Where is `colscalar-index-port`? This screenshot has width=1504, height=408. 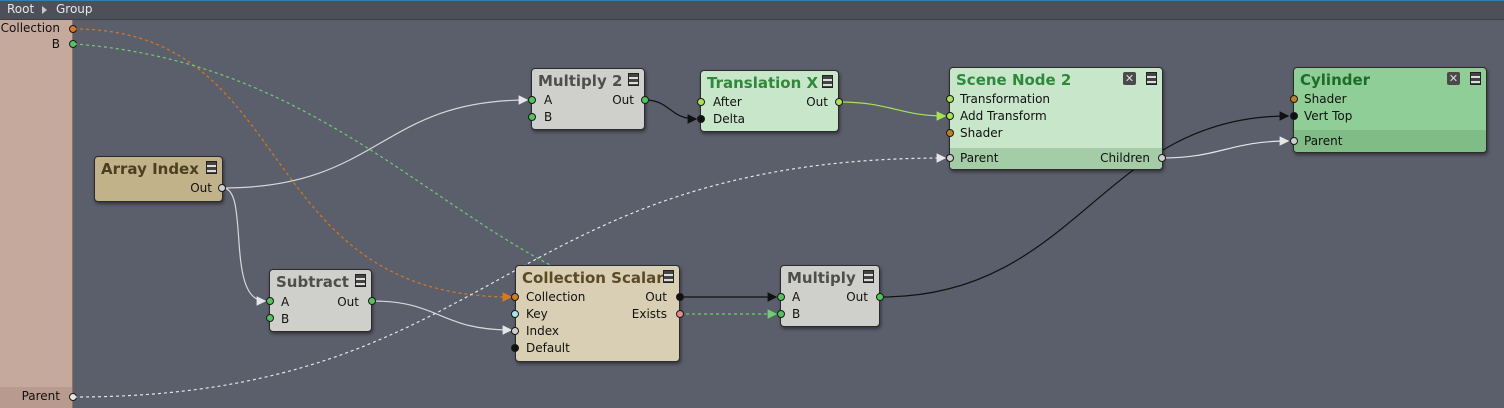
colscalar-index-port is located at coordinates (515, 331).